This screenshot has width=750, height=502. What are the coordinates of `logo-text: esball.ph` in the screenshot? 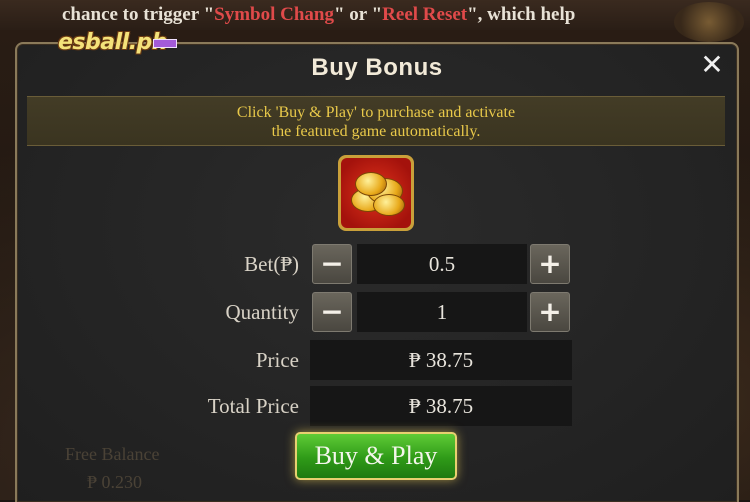 It's located at (112, 42).